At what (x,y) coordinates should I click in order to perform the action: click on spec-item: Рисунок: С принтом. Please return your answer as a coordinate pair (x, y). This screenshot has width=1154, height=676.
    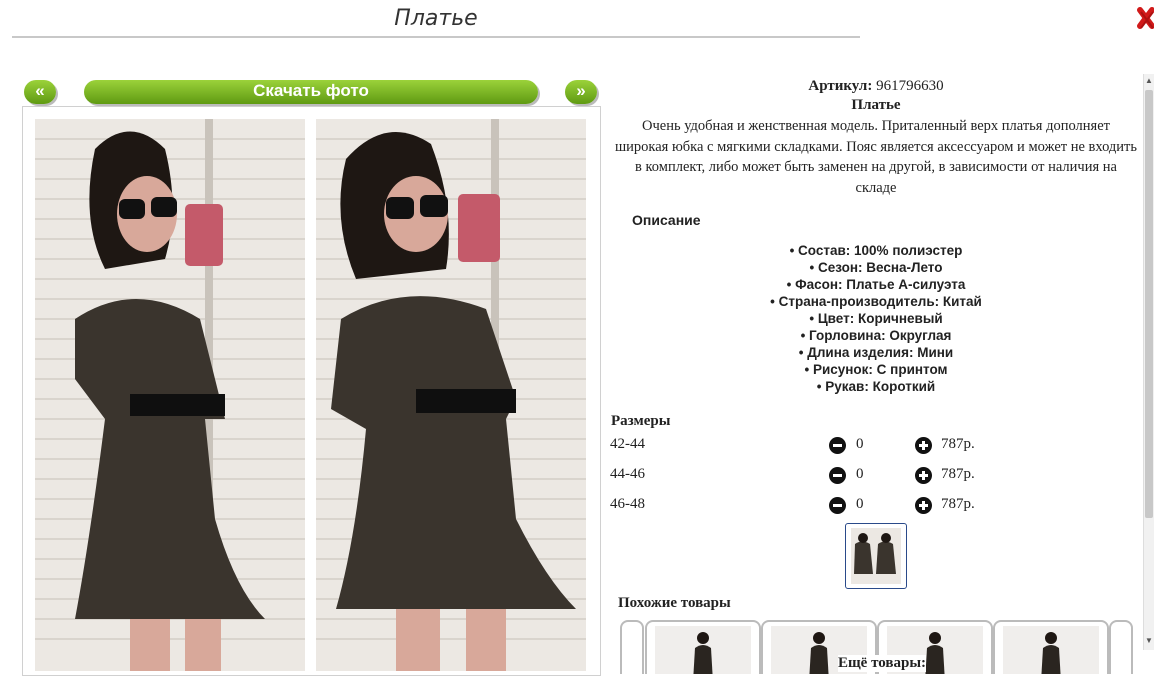
    Looking at the image, I should click on (876, 369).